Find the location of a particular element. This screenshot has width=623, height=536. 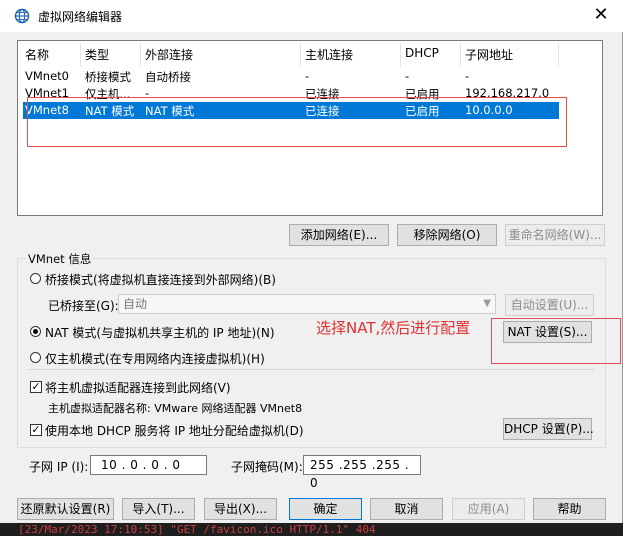

connect-adapter-checkbox: ✓ is located at coordinates (36, 387).